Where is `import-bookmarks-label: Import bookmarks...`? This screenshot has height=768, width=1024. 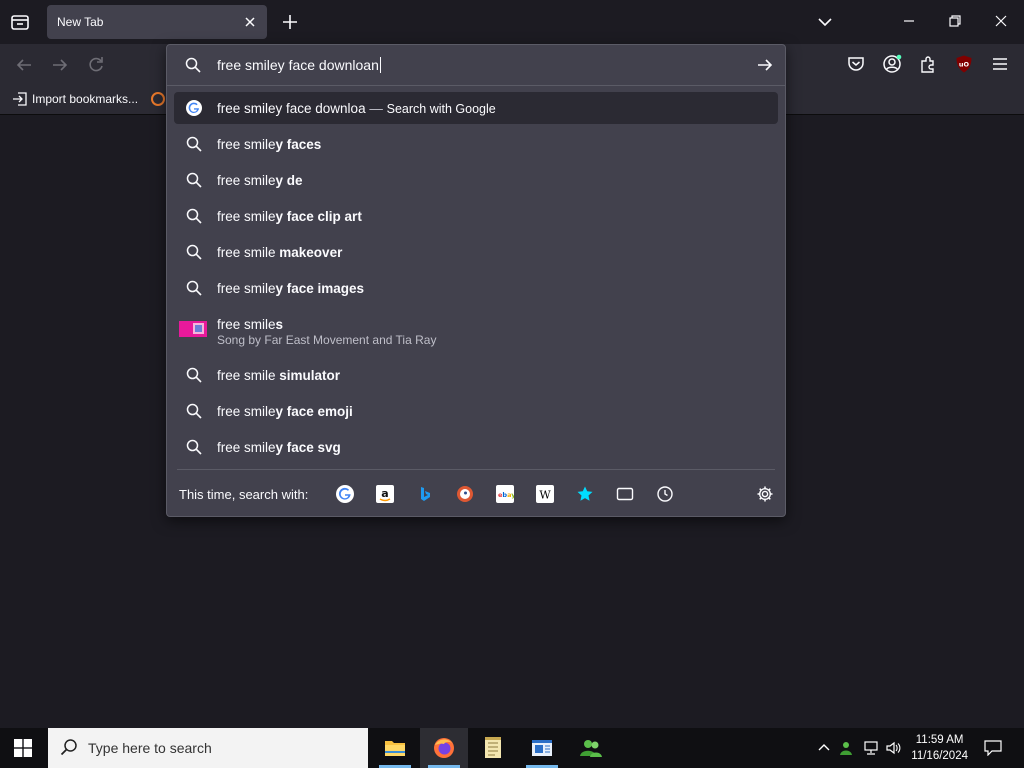 import-bookmarks-label: Import bookmarks... is located at coordinates (85, 99).